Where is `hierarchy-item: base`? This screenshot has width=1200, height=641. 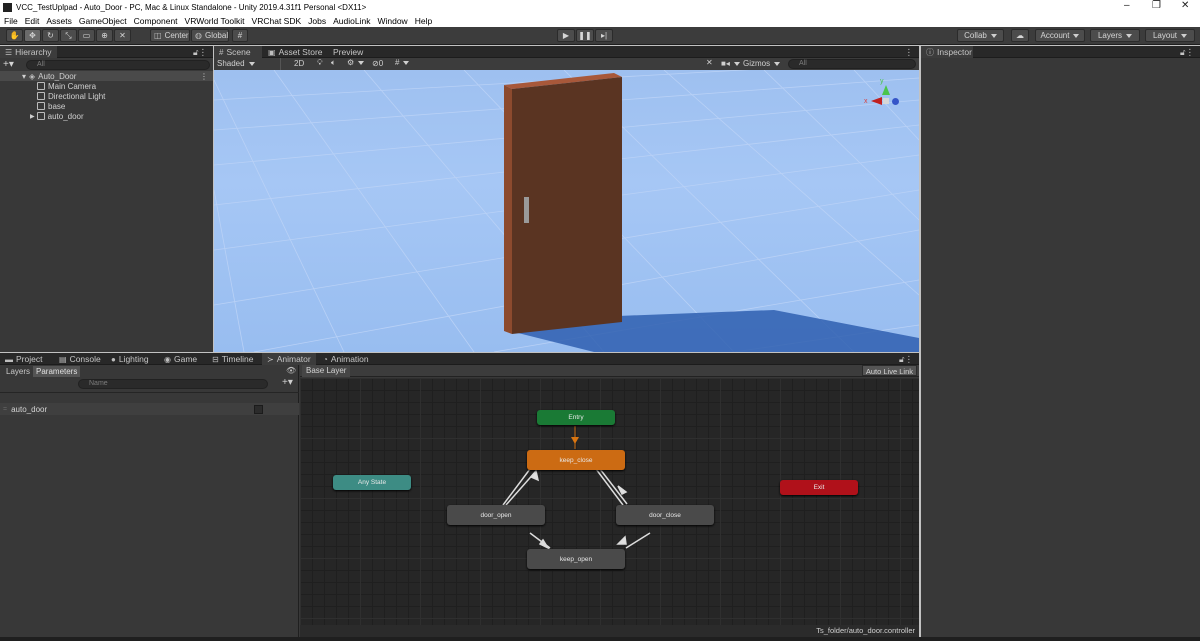 hierarchy-item: base is located at coordinates (32, 106).